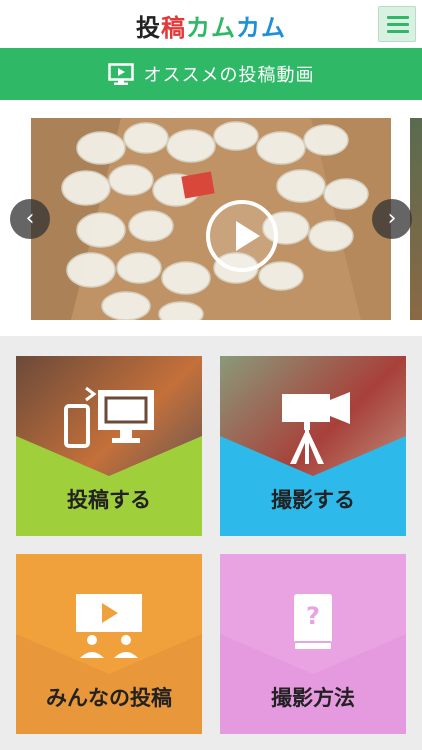  I want to click on logo-part: 稿, so click(173, 28).